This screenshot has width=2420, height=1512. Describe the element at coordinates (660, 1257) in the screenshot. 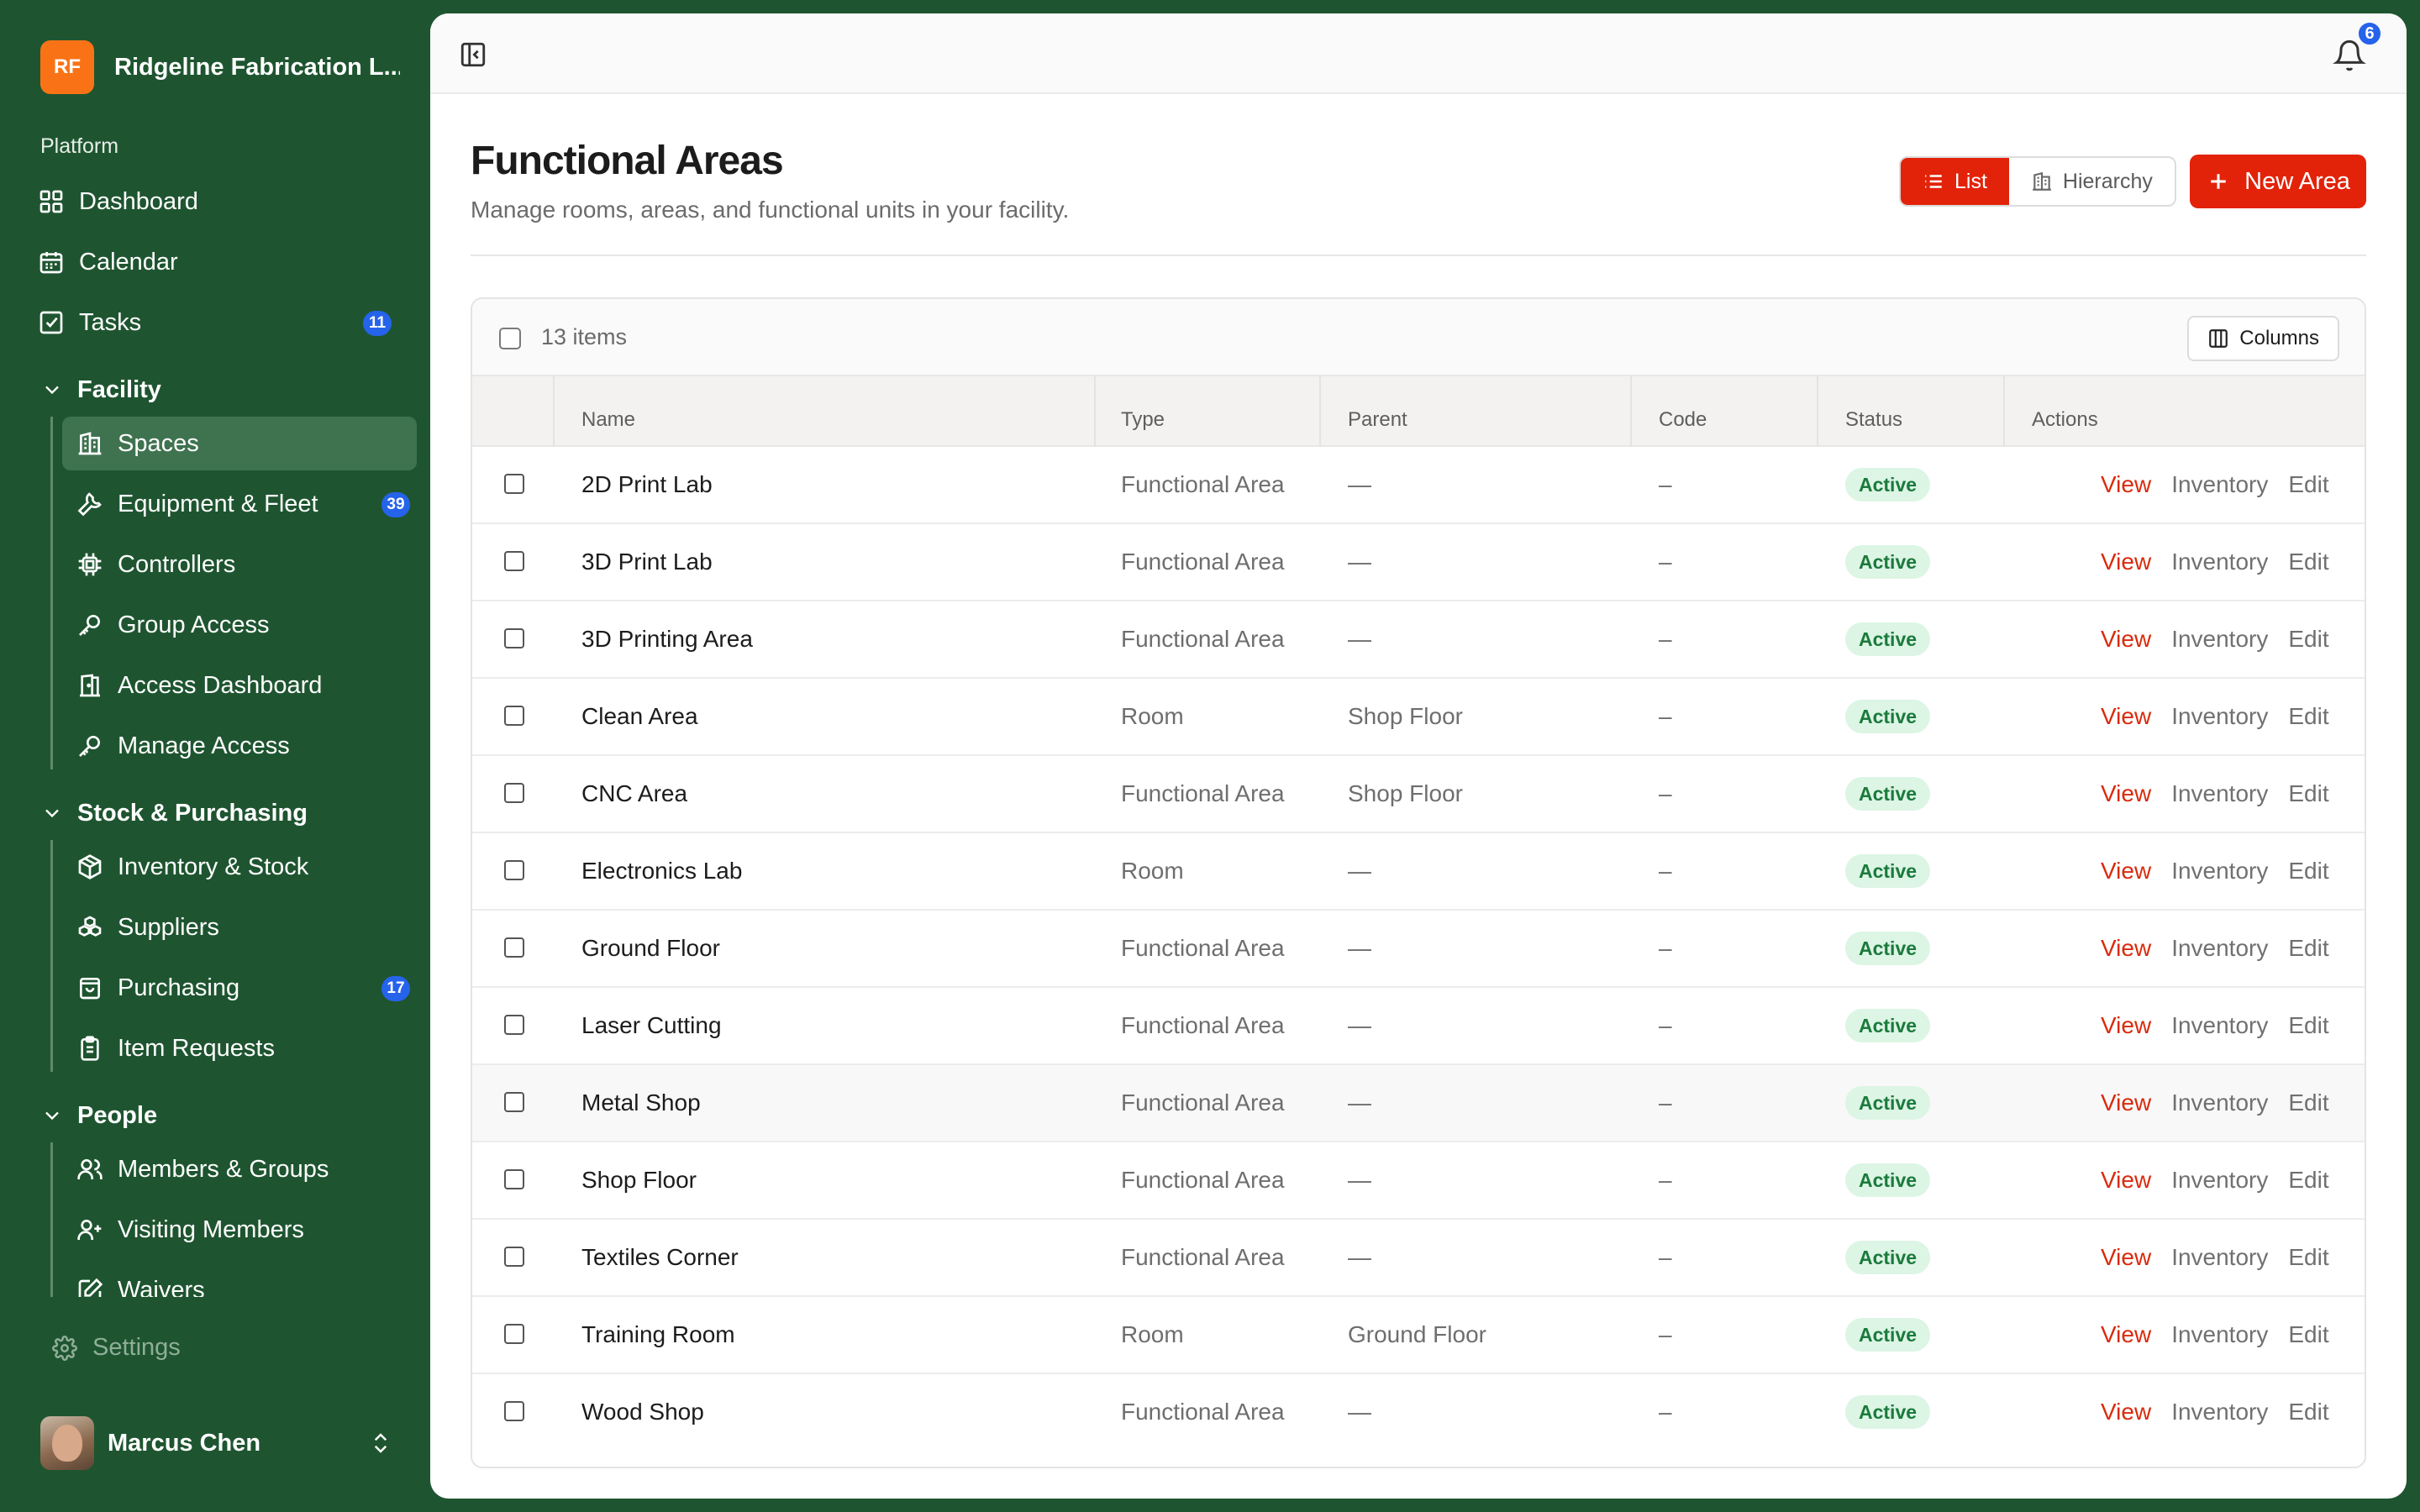

I see `cell-name: Textiles Corner` at that location.